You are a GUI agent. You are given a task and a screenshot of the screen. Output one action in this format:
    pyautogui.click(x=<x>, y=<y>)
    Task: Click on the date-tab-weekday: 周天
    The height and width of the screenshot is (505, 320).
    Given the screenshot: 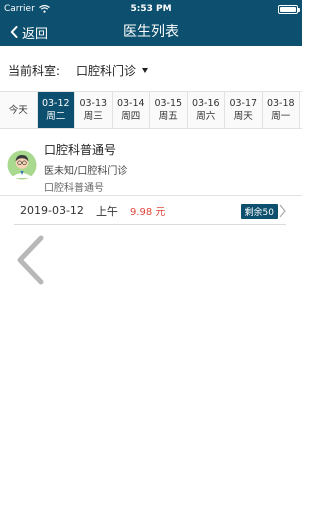 What is the action you would take?
    pyautogui.click(x=243, y=116)
    